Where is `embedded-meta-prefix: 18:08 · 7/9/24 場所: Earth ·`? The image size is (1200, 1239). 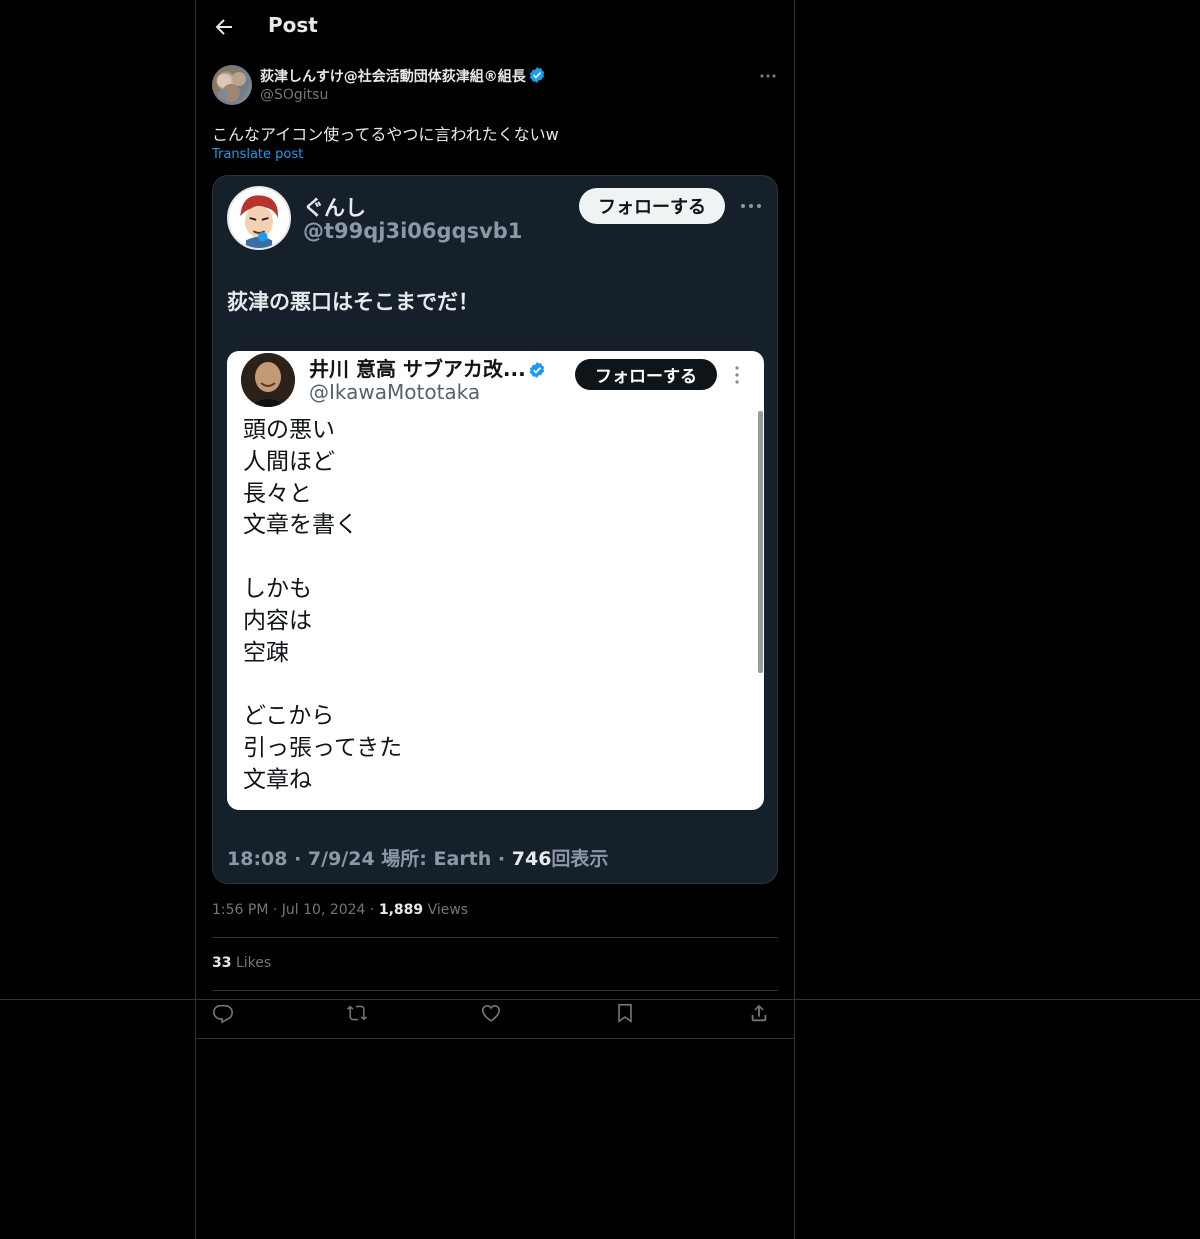 embedded-meta-prefix: 18:08 · 7/9/24 場所: Earth · is located at coordinates (369, 859).